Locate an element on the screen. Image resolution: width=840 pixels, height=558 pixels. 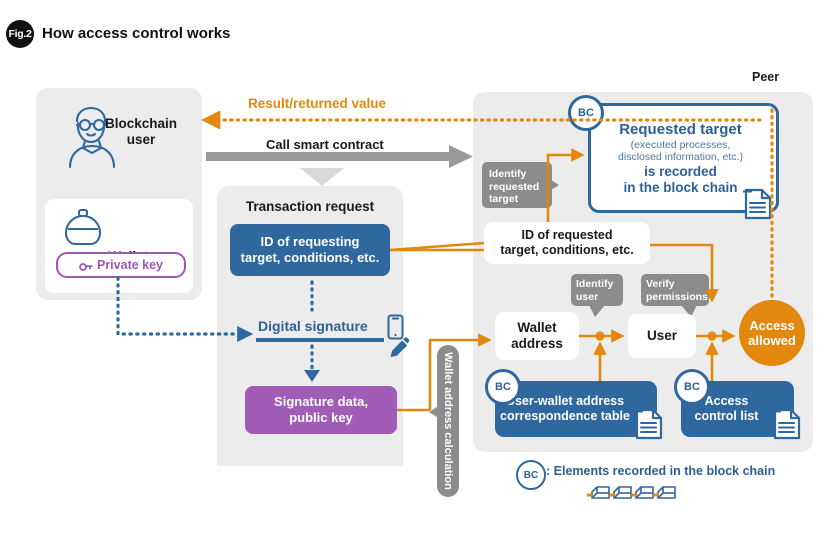
bc-badge-requested-target: BC is located at coordinates (586, 113).